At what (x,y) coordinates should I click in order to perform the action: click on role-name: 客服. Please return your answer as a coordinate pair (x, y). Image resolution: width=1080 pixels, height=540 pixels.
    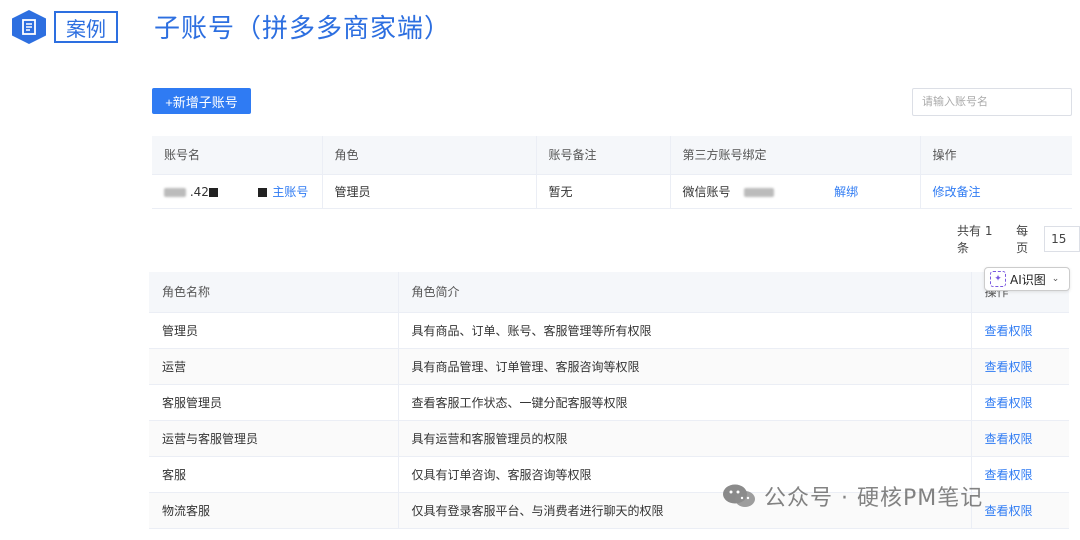
    Looking at the image, I should click on (274, 474).